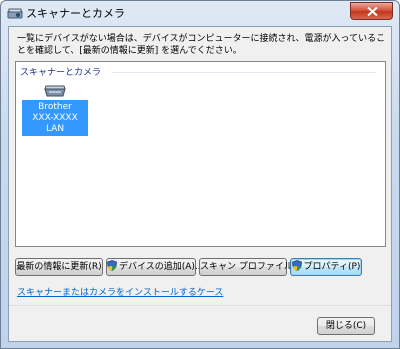 The width and height of the screenshot is (400, 349). What do you see at coordinates (15, 12) in the screenshot?
I see `scanner-camera-icon` at bounding box center [15, 12].